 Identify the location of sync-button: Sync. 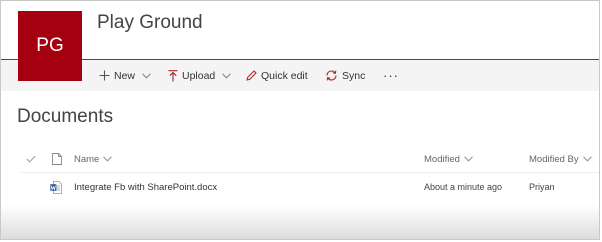
(345, 75).